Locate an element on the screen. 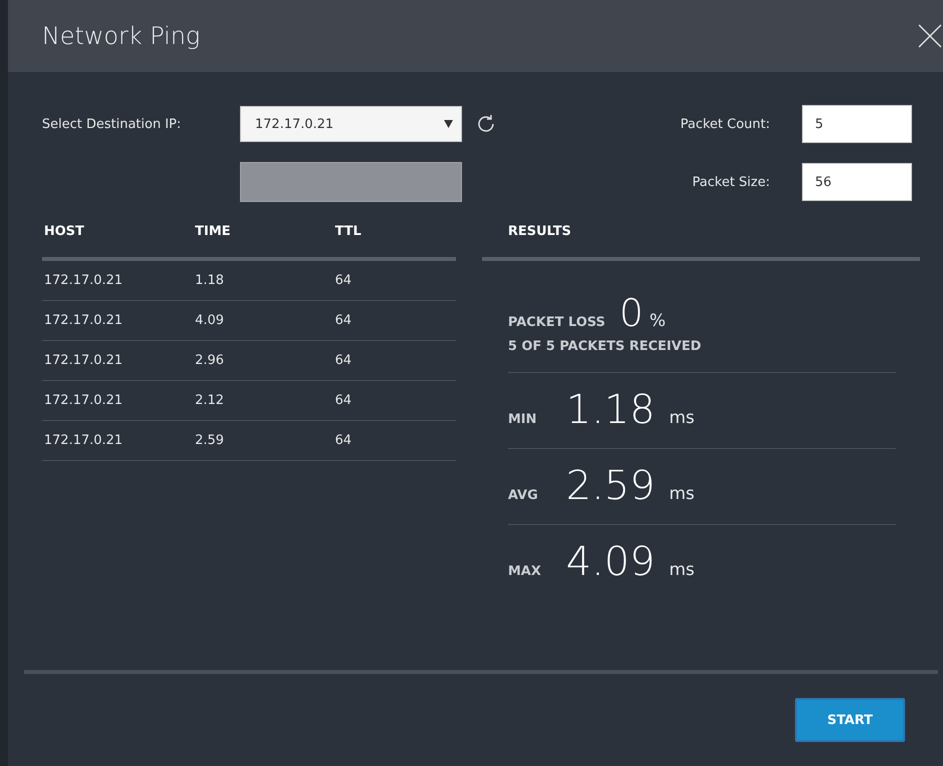 The image size is (943, 766). column-header: TTL is located at coordinates (348, 231).